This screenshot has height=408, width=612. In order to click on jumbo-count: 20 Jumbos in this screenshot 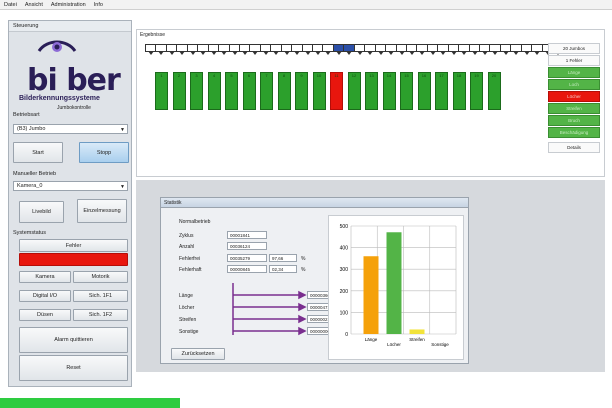, I will do `click(574, 48)`.